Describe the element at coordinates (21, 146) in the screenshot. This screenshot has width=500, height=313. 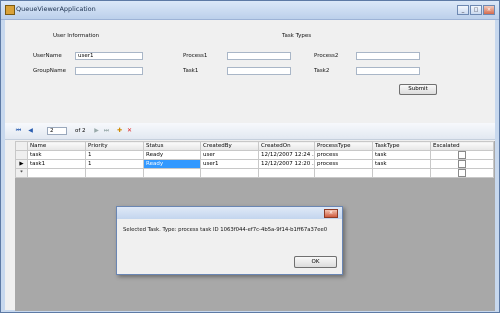
I see `row-header-corner` at that location.